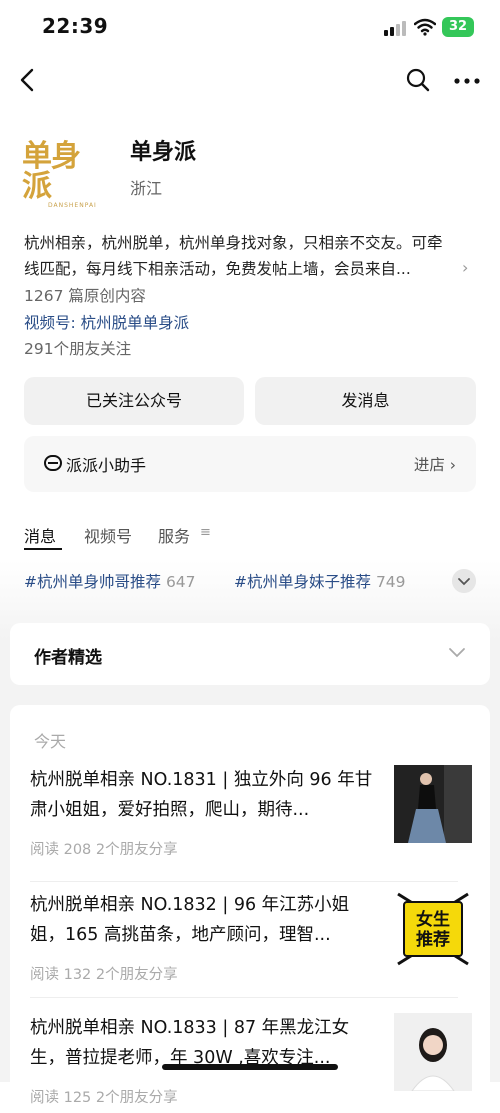  What do you see at coordinates (50, 741) in the screenshot?
I see `date-label: 今天` at bounding box center [50, 741].